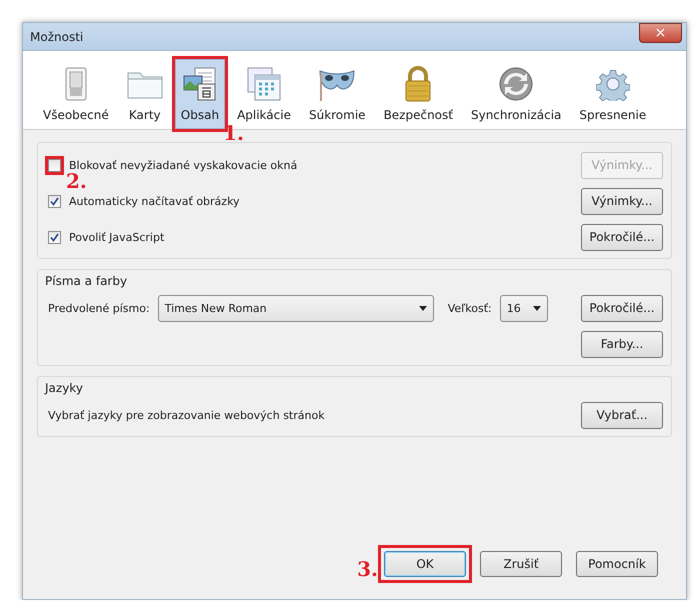 The width and height of the screenshot is (693, 610). I want to click on toolbar-tab: Obsah, so click(200, 94).